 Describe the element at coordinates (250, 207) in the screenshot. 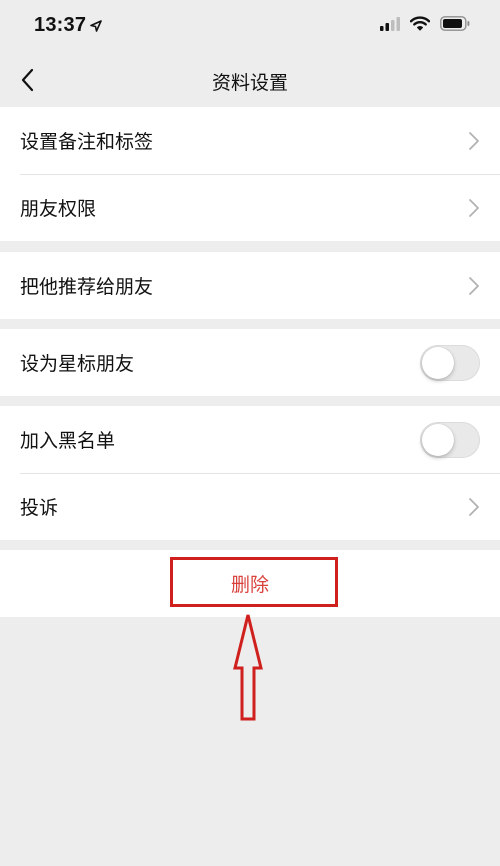

I see `row-friend-permissions: 朋友权限` at that location.